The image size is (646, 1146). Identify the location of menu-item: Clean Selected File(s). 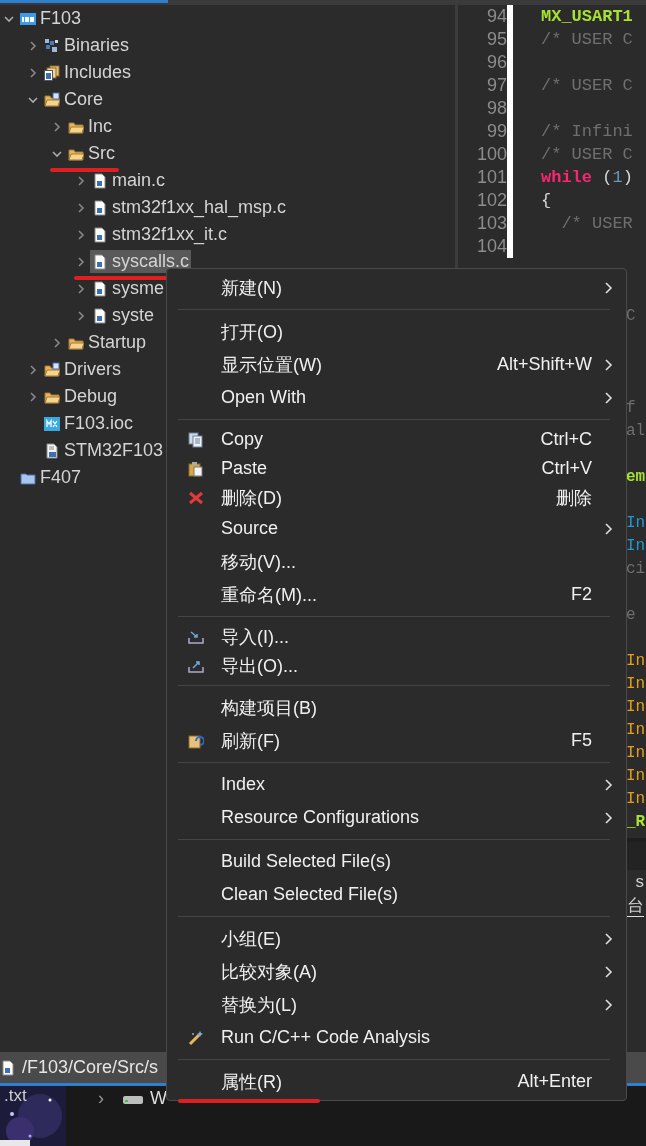
(396, 894).